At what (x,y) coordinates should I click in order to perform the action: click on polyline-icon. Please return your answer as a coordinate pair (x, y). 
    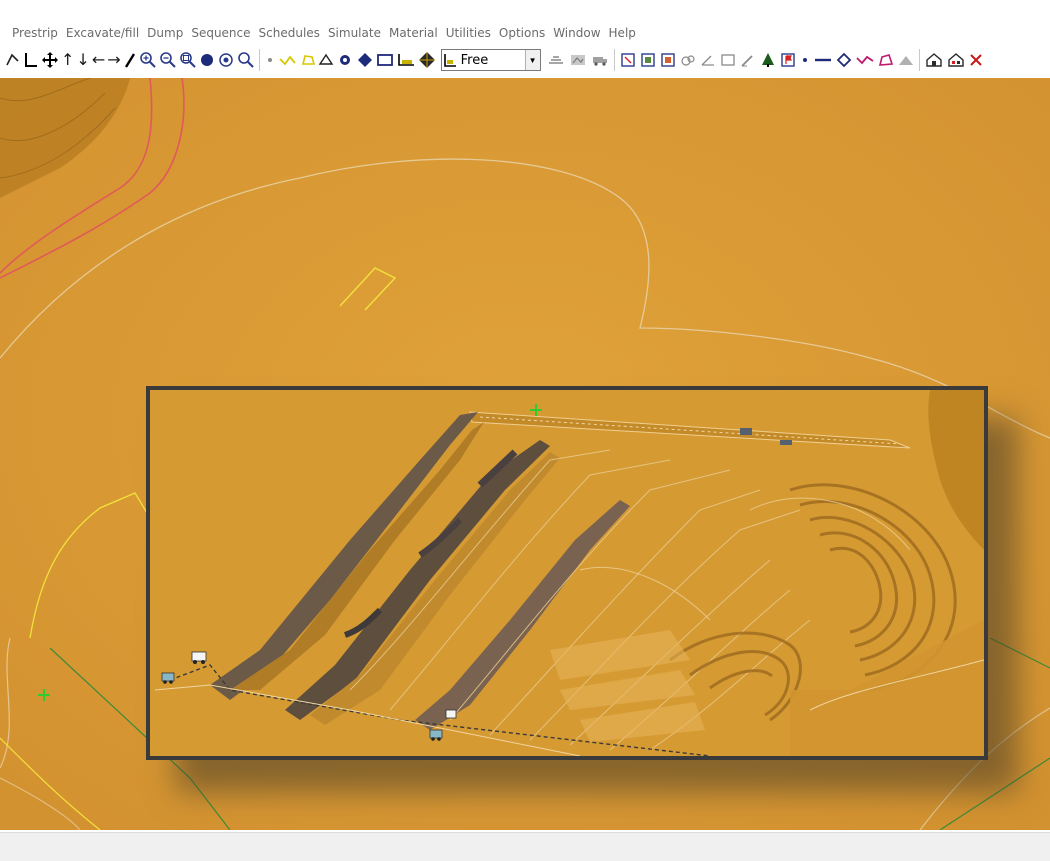
    Looking at the image, I should click on (288, 60).